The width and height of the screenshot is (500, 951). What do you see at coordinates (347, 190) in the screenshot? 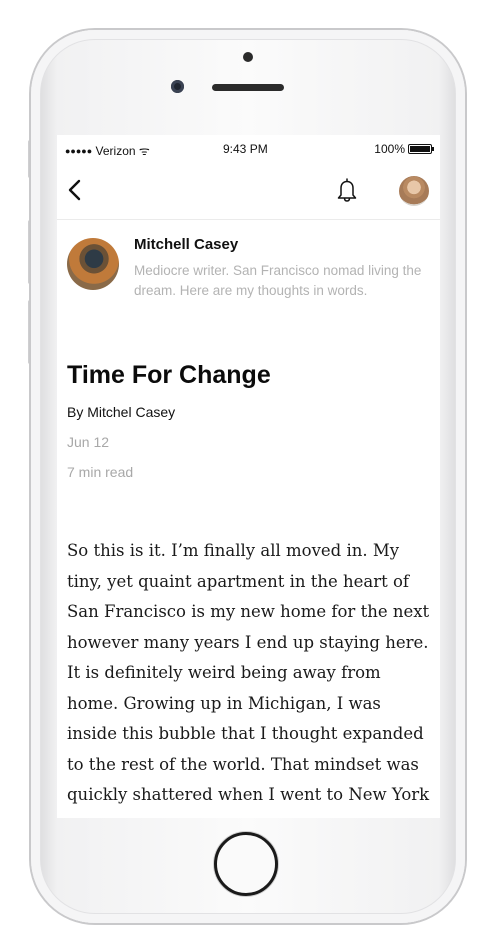
I see `bell-icon` at bounding box center [347, 190].